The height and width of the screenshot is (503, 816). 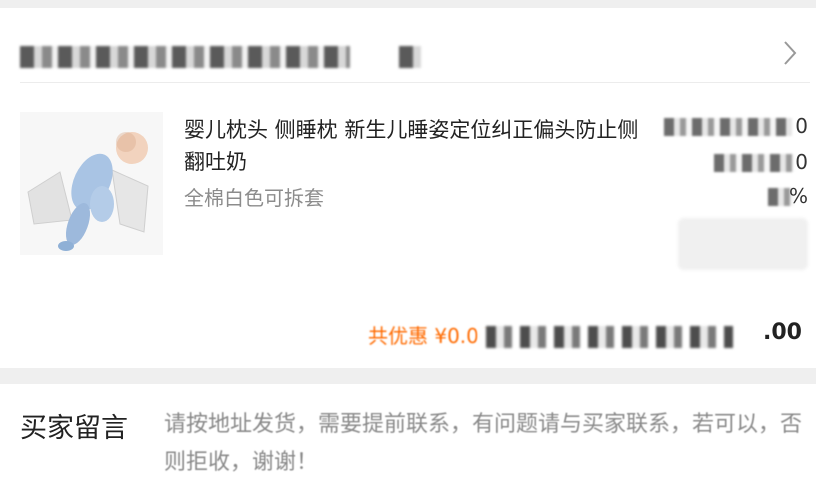 What do you see at coordinates (605, 337) in the screenshot?
I see `redacted-total` at bounding box center [605, 337].